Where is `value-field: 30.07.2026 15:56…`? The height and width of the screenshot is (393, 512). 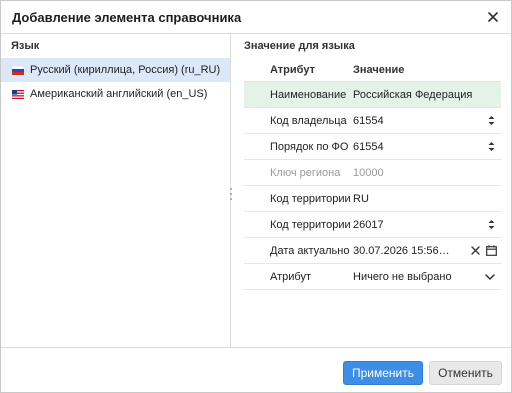 value-field: 30.07.2026 15:56… is located at coordinates (425, 251).